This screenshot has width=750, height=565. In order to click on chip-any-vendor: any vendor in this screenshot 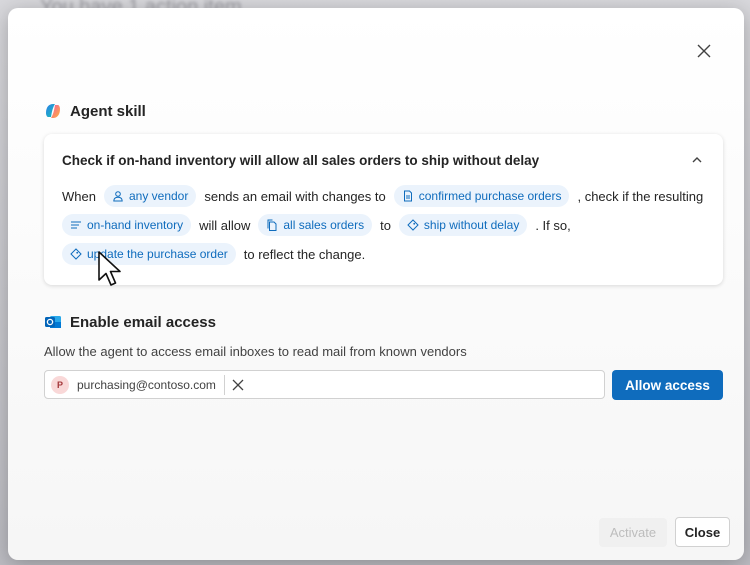, I will do `click(150, 196)`.